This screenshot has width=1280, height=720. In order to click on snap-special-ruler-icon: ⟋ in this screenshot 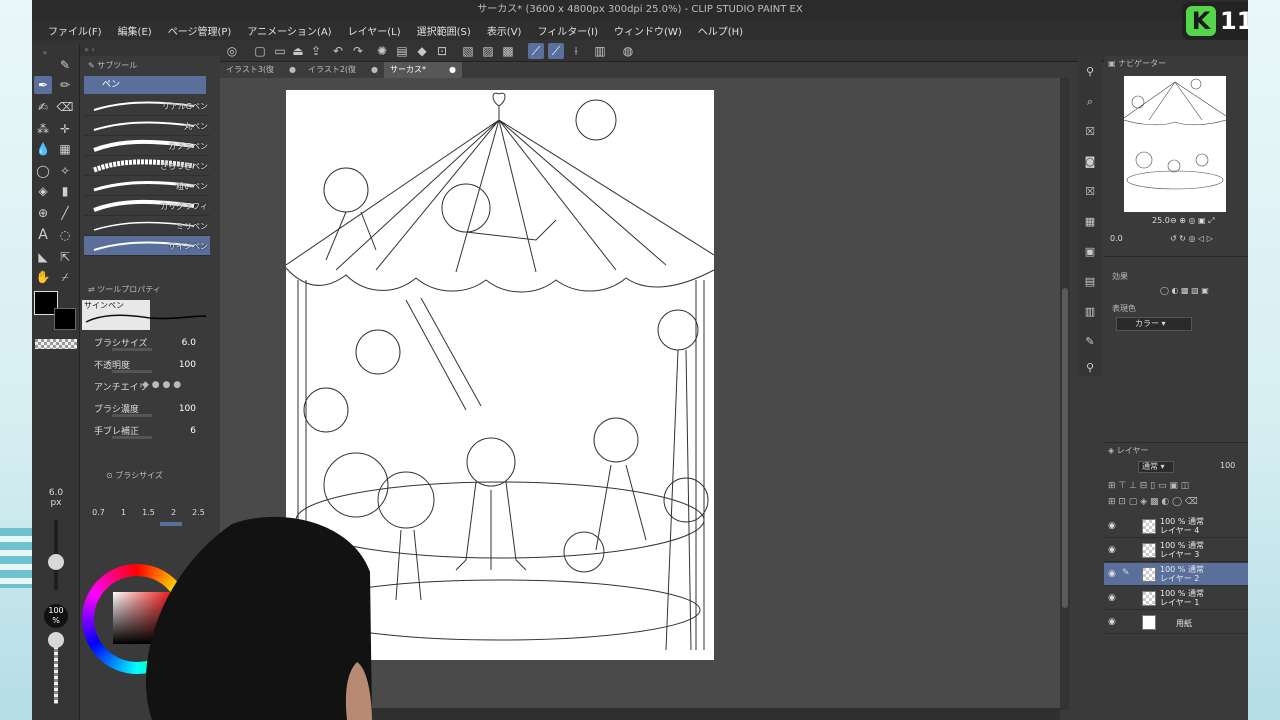, I will do `click(556, 51)`.